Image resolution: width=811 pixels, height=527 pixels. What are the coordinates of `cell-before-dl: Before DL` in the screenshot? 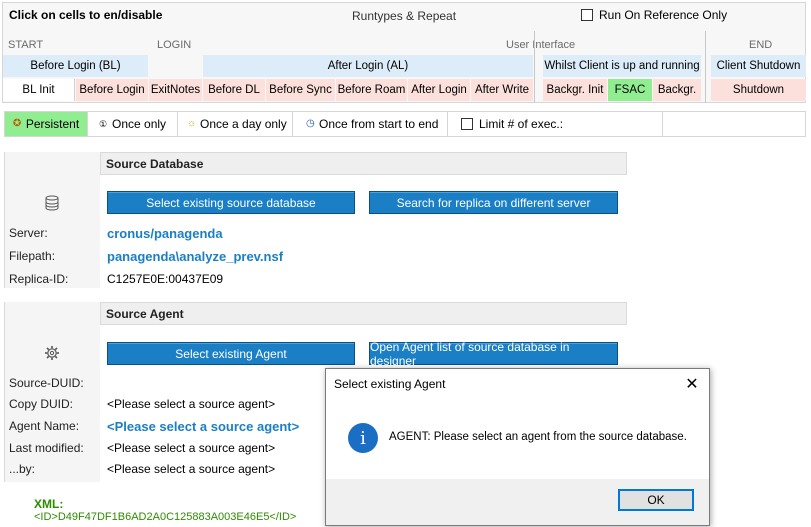 It's located at (234, 90).